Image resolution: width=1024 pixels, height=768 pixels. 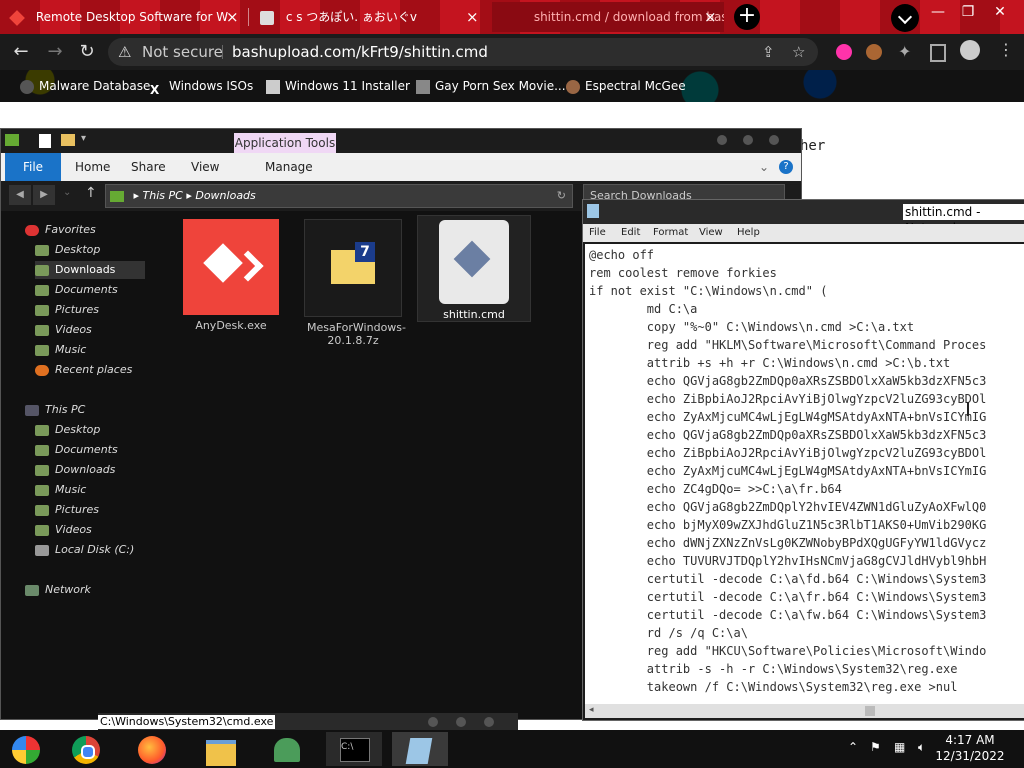 What do you see at coordinates (288, 749) in the screenshot?
I see `taskbar-users` at bounding box center [288, 749].